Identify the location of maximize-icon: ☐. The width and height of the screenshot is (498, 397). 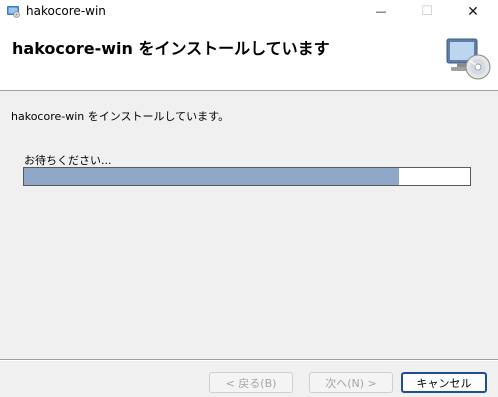
(427, 11).